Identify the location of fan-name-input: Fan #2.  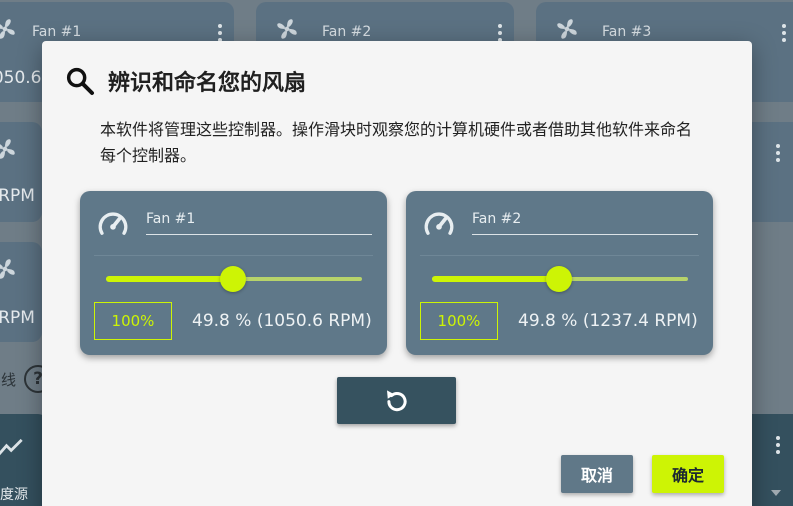
(585, 222).